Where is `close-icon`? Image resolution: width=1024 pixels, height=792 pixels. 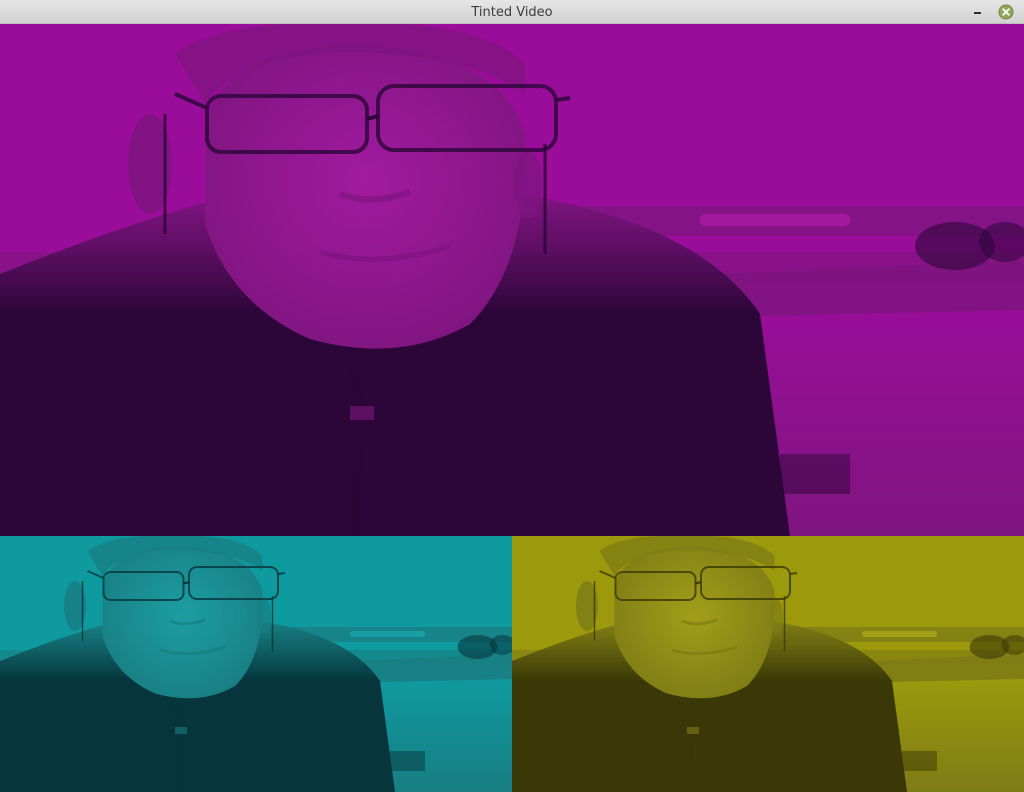 close-icon is located at coordinates (1006, 12).